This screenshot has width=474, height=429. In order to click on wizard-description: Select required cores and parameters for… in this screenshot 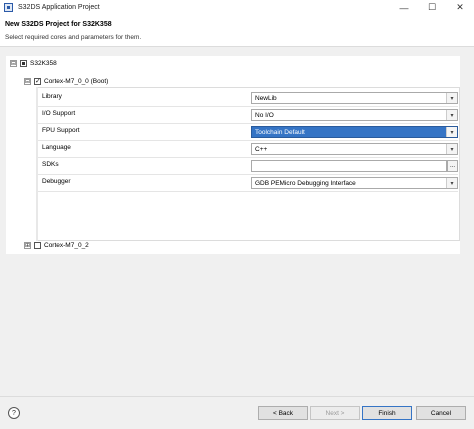, I will do `click(73, 37)`.